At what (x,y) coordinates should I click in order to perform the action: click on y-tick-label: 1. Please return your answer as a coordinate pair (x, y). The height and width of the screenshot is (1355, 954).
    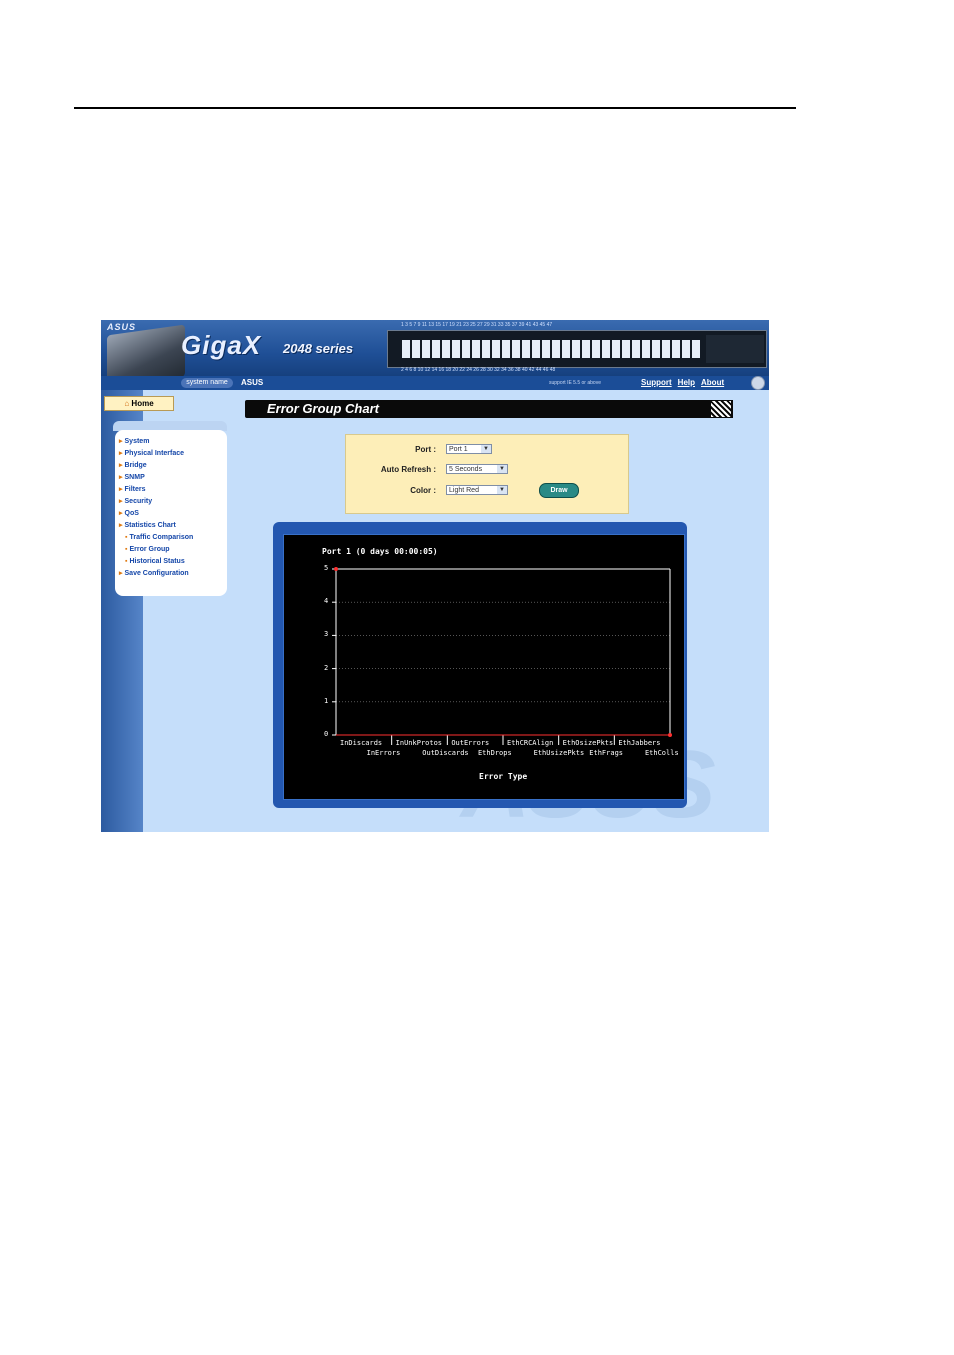
    Looking at the image, I should click on (326, 700).